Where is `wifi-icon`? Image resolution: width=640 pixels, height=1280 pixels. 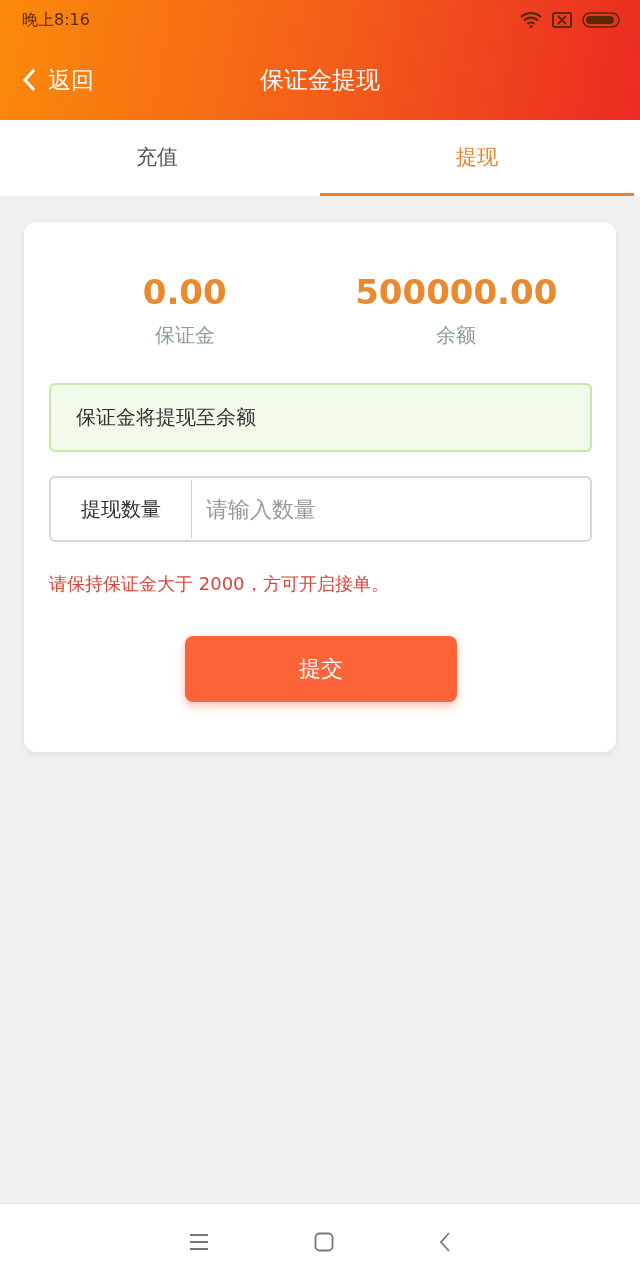
wifi-icon is located at coordinates (531, 20).